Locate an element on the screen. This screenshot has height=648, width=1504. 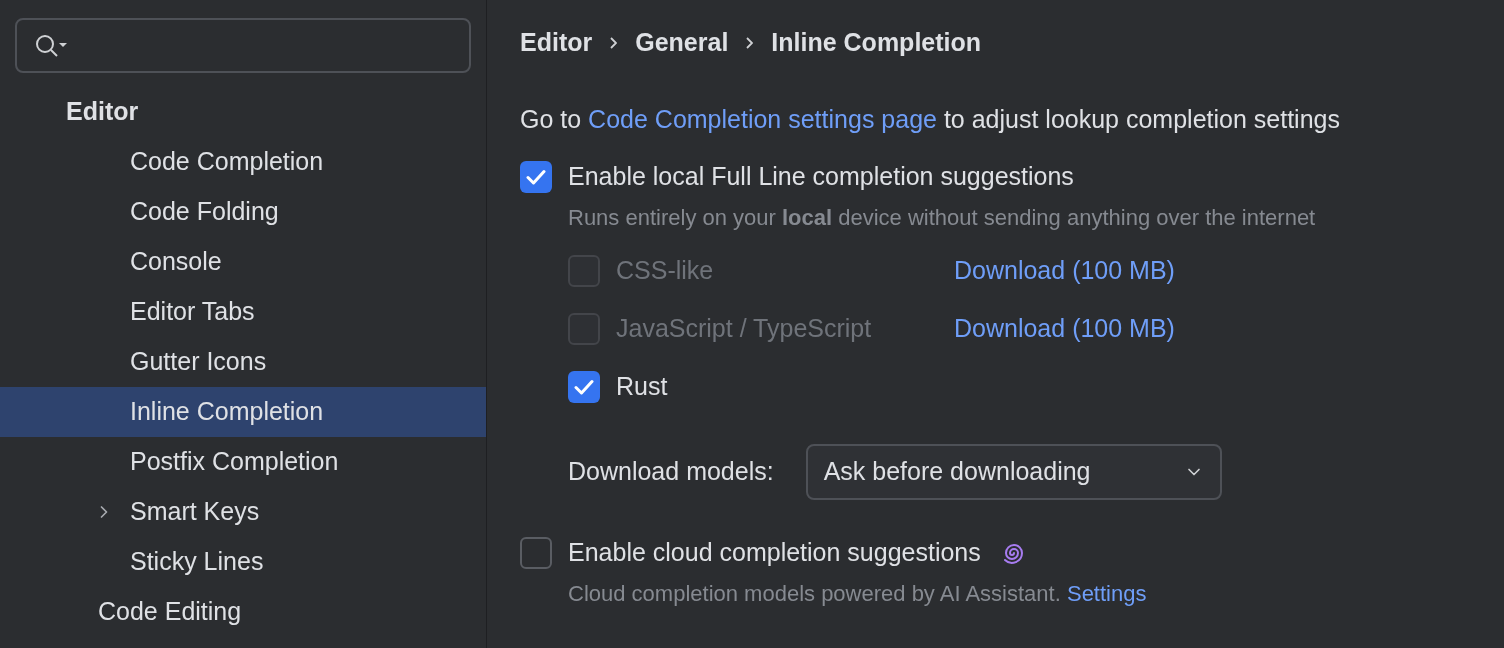
settings-link: Settings is located at coordinates (1106, 593).